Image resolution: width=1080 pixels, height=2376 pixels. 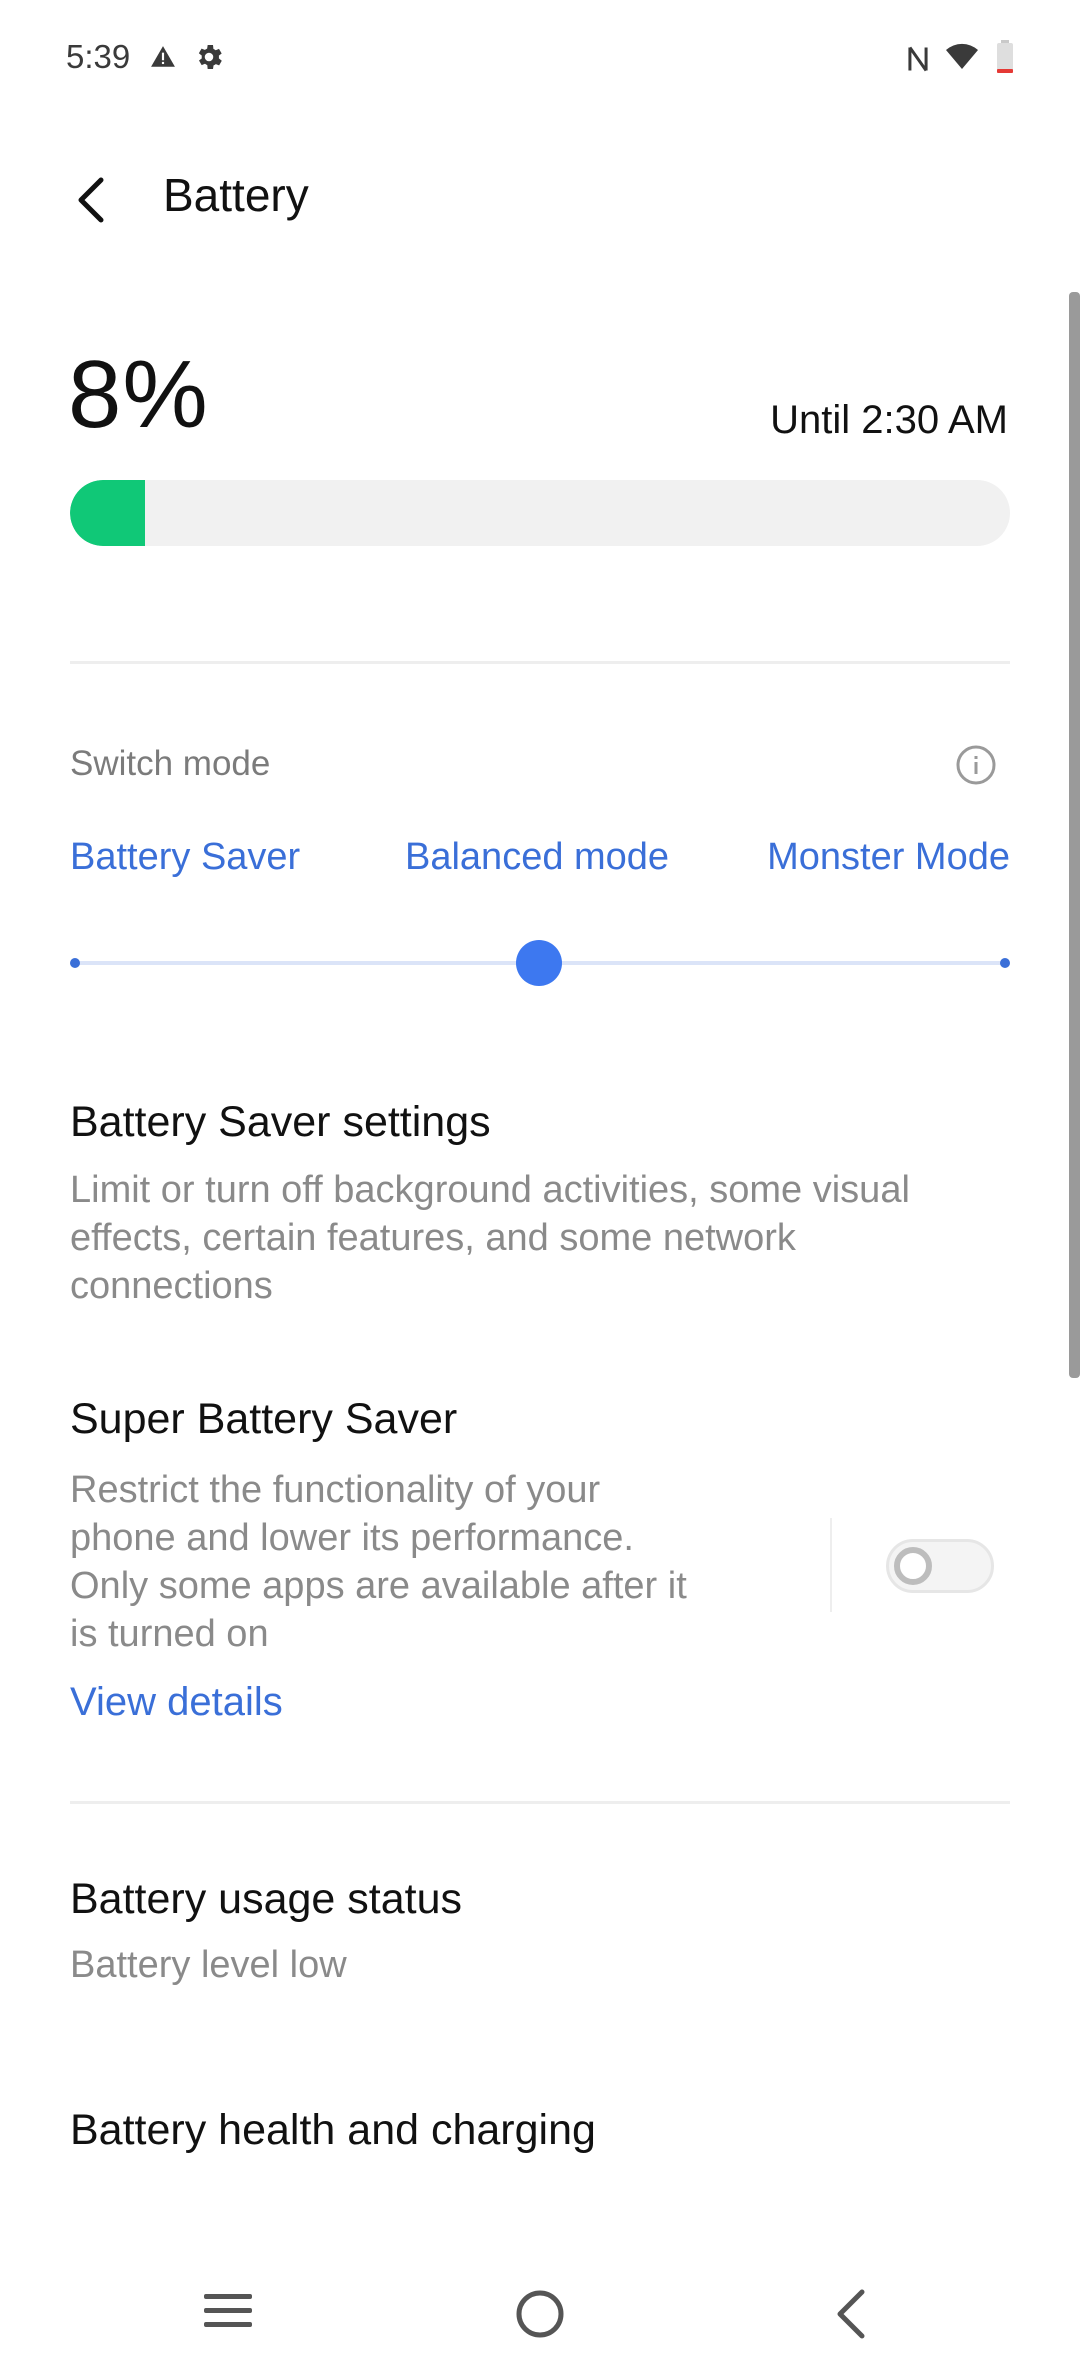 What do you see at coordinates (98, 56) in the screenshot?
I see `status-time: 5:39` at bounding box center [98, 56].